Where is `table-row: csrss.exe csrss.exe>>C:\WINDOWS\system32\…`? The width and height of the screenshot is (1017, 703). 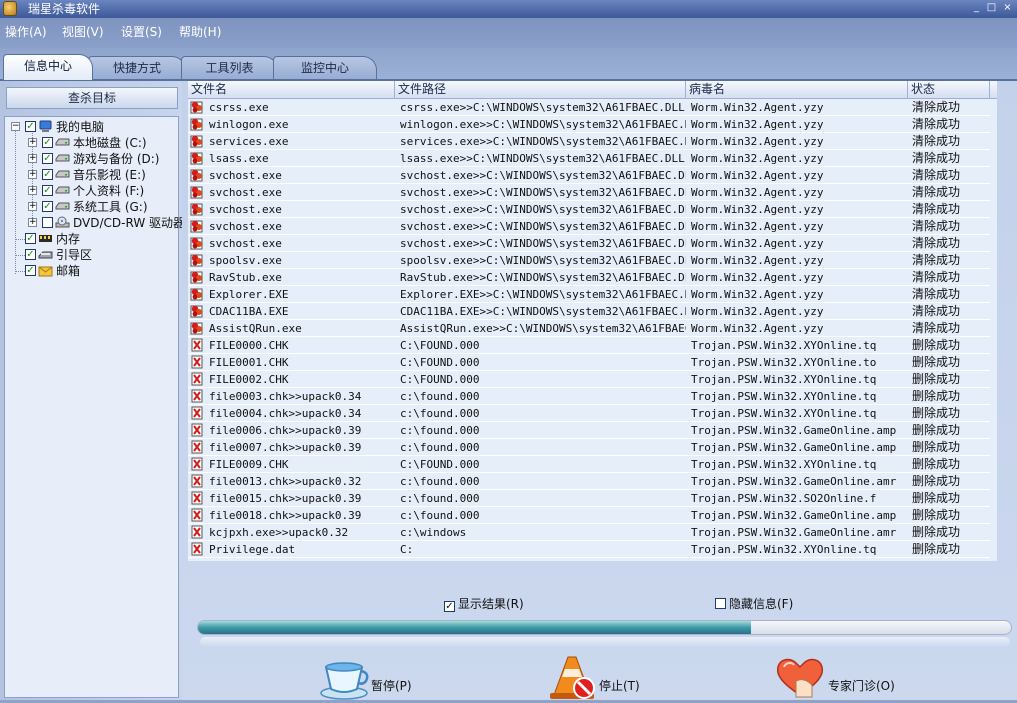 table-row: csrss.exe csrss.exe>>C:\WINDOWS\system32\… is located at coordinates (589, 107).